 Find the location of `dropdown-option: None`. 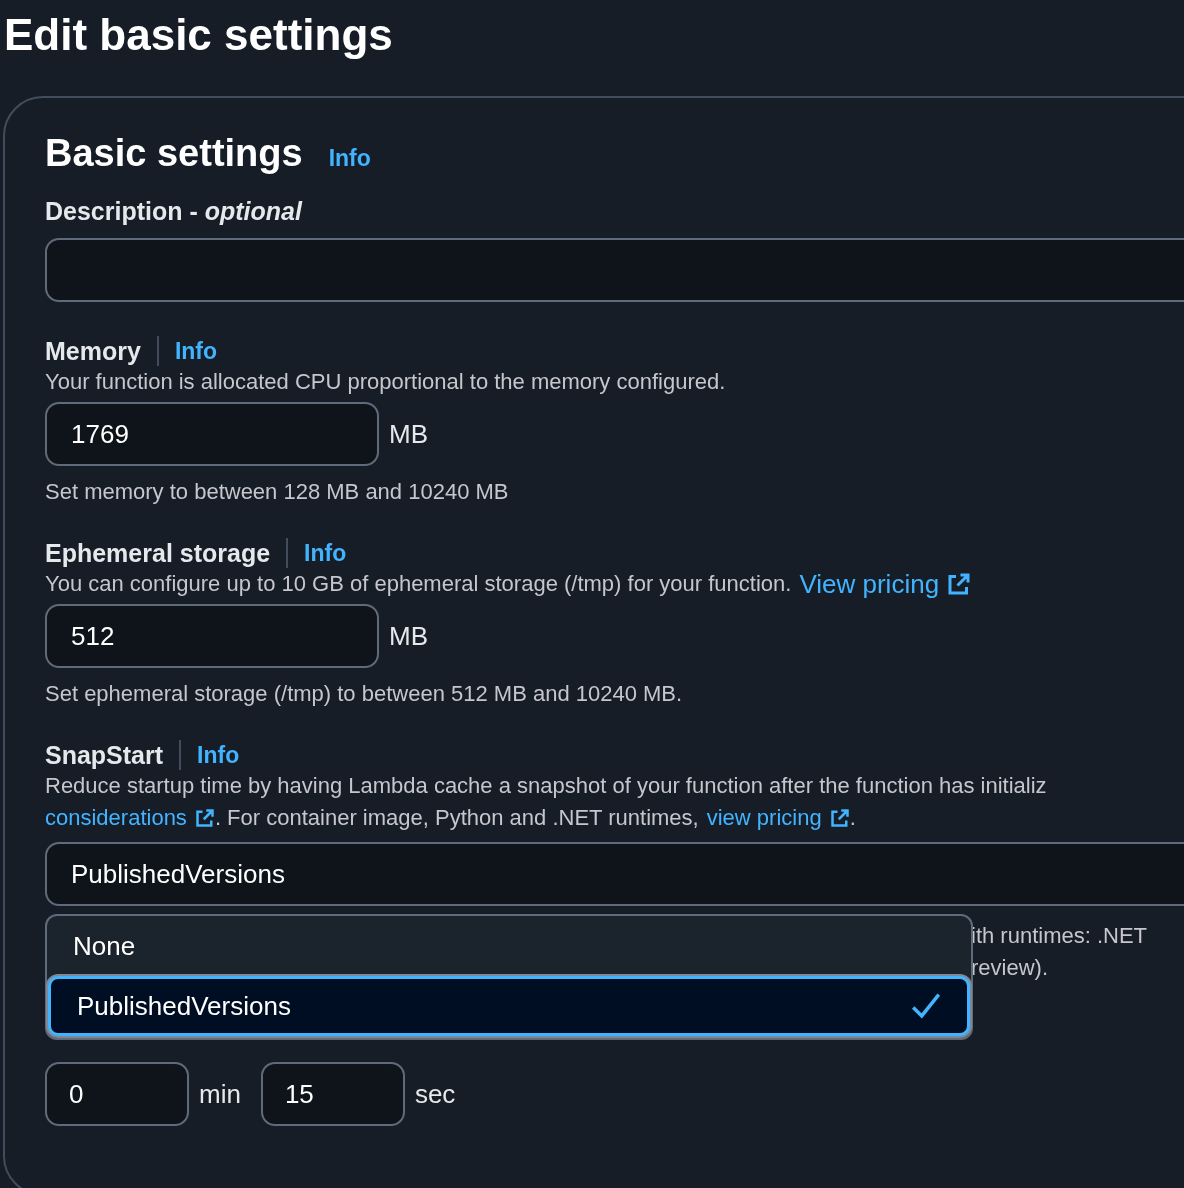

dropdown-option: None is located at coordinates (509, 946).